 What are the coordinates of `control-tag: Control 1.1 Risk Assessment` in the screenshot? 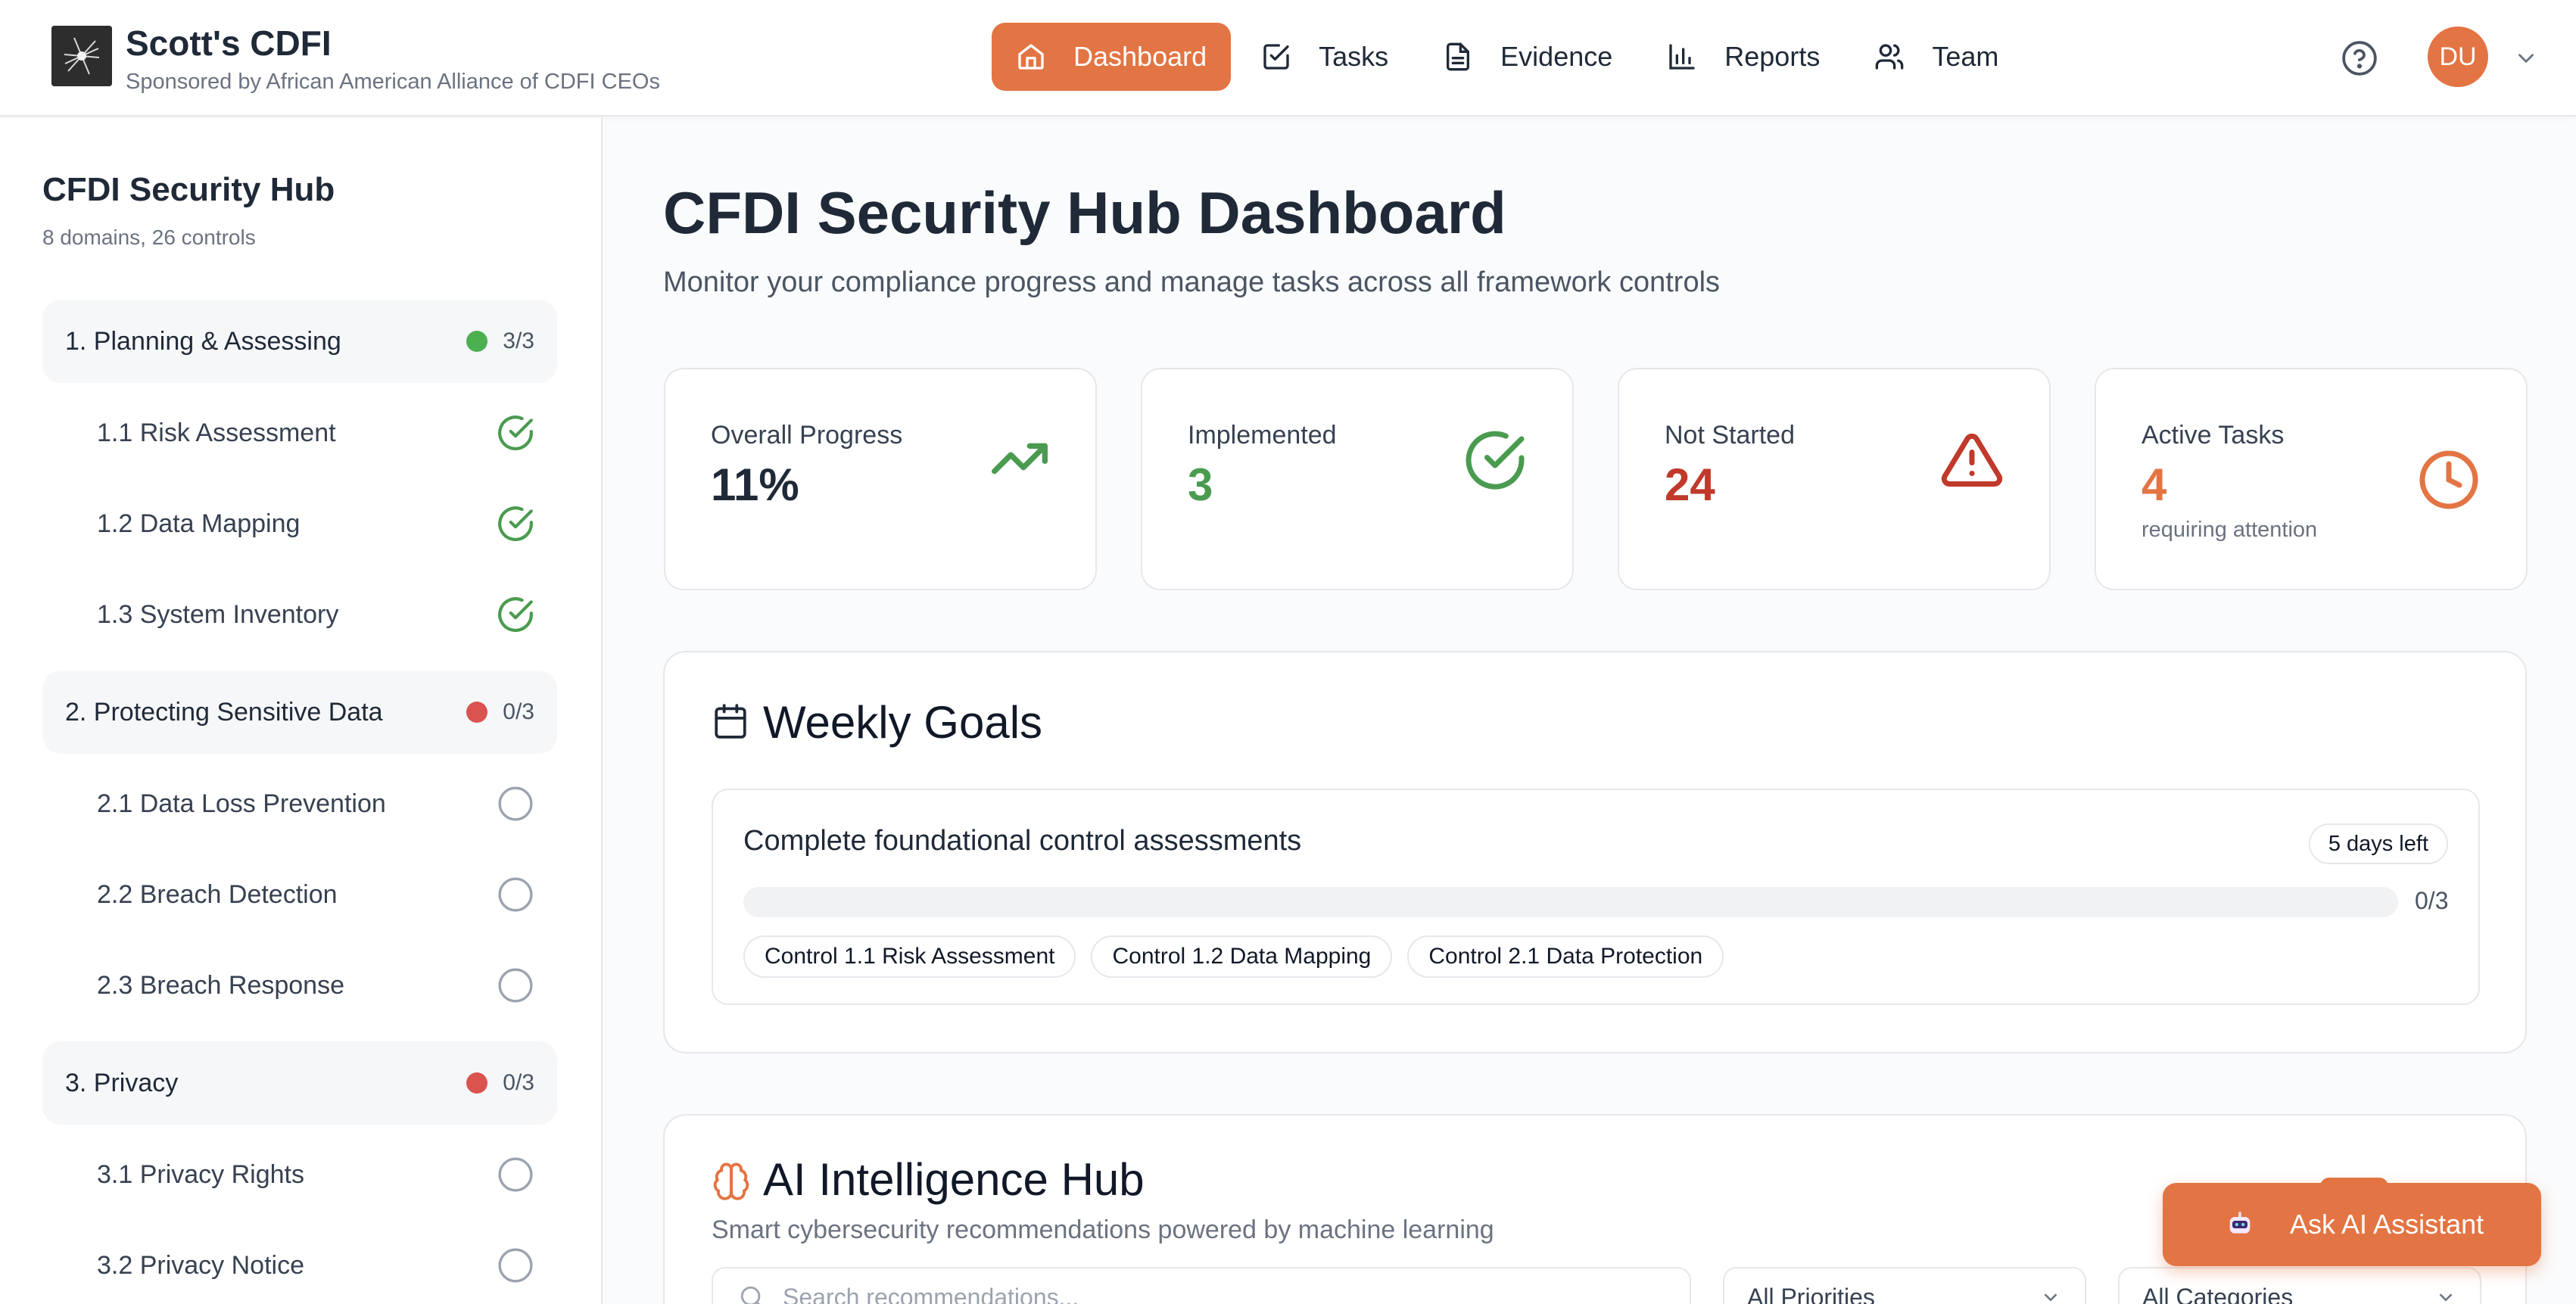 It's located at (909, 956).